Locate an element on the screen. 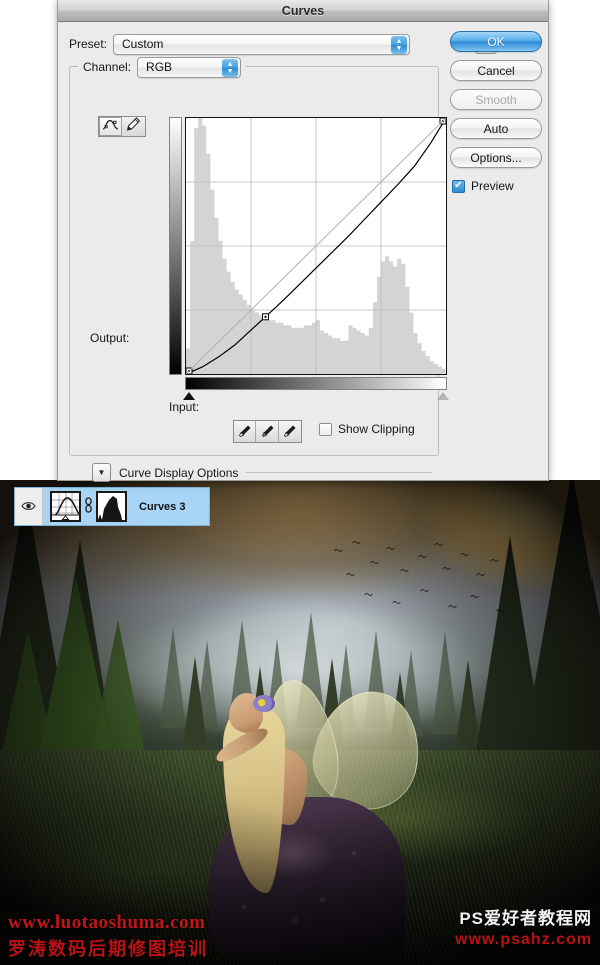 The height and width of the screenshot is (965, 600). curve-display-options-label: Curve Display Options is located at coordinates (179, 472).